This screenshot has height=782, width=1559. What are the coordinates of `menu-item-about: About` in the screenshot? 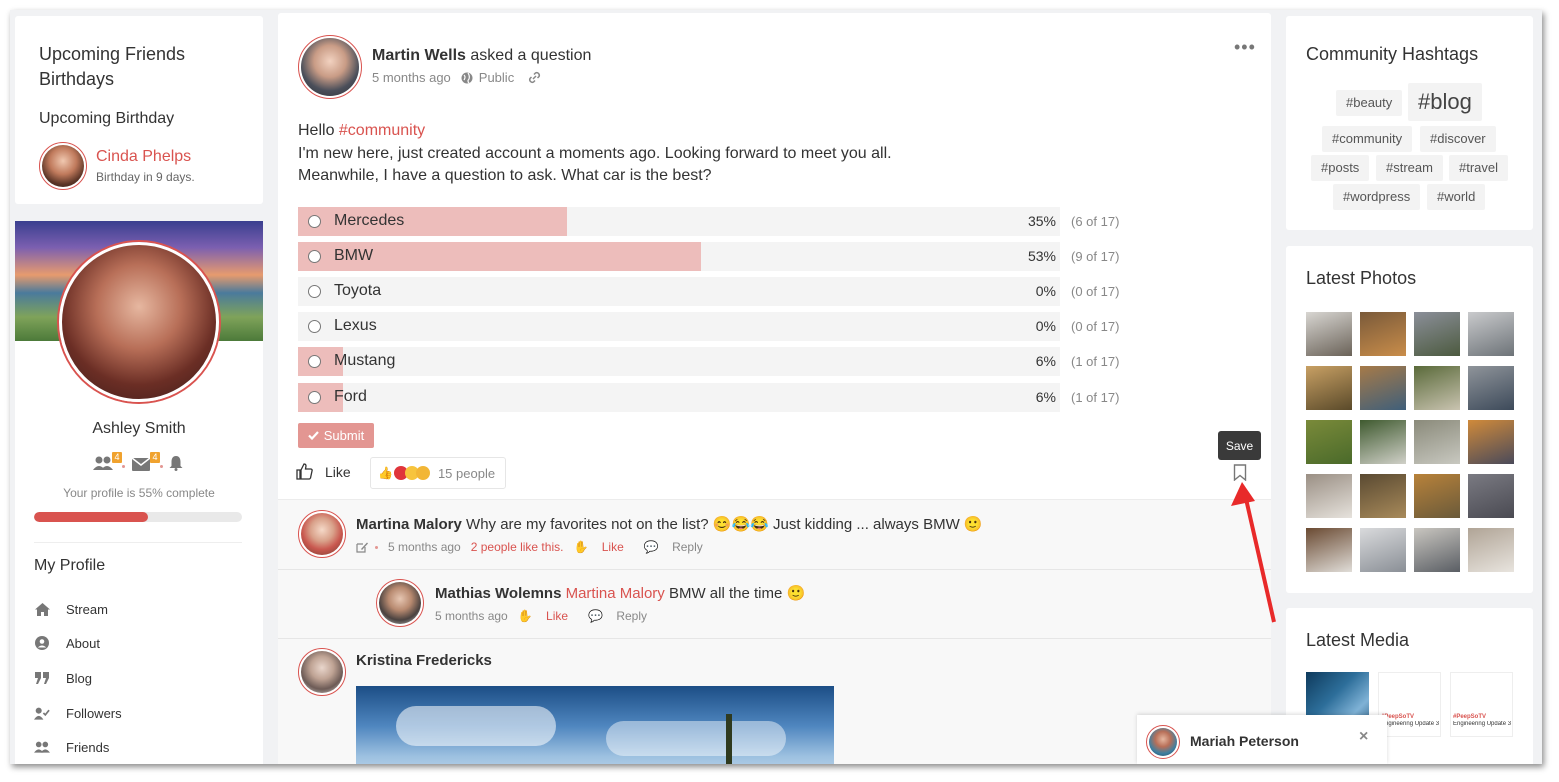 It's located at (67, 643).